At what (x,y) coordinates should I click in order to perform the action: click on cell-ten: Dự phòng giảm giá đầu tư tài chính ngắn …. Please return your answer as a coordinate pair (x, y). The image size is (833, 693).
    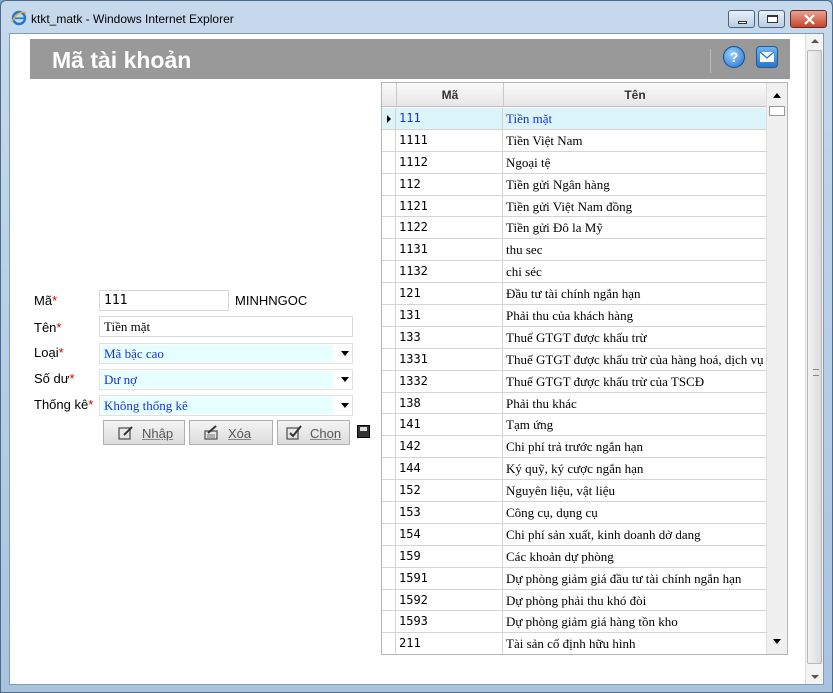
    Looking at the image, I should click on (635, 578).